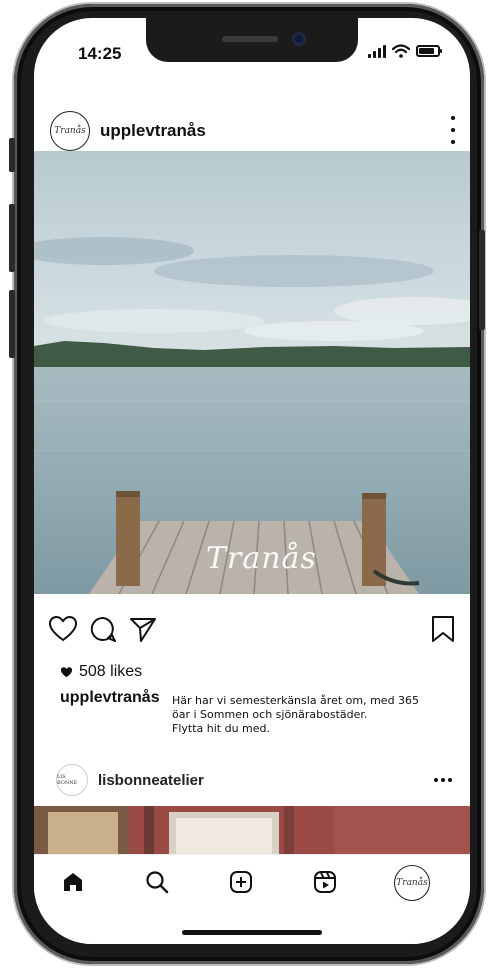 The width and height of the screenshot is (493, 968). What do you see at coordinates (63, 629) in the screenshot?
I see `like-heart-icon` at bounding box center [63, 629].